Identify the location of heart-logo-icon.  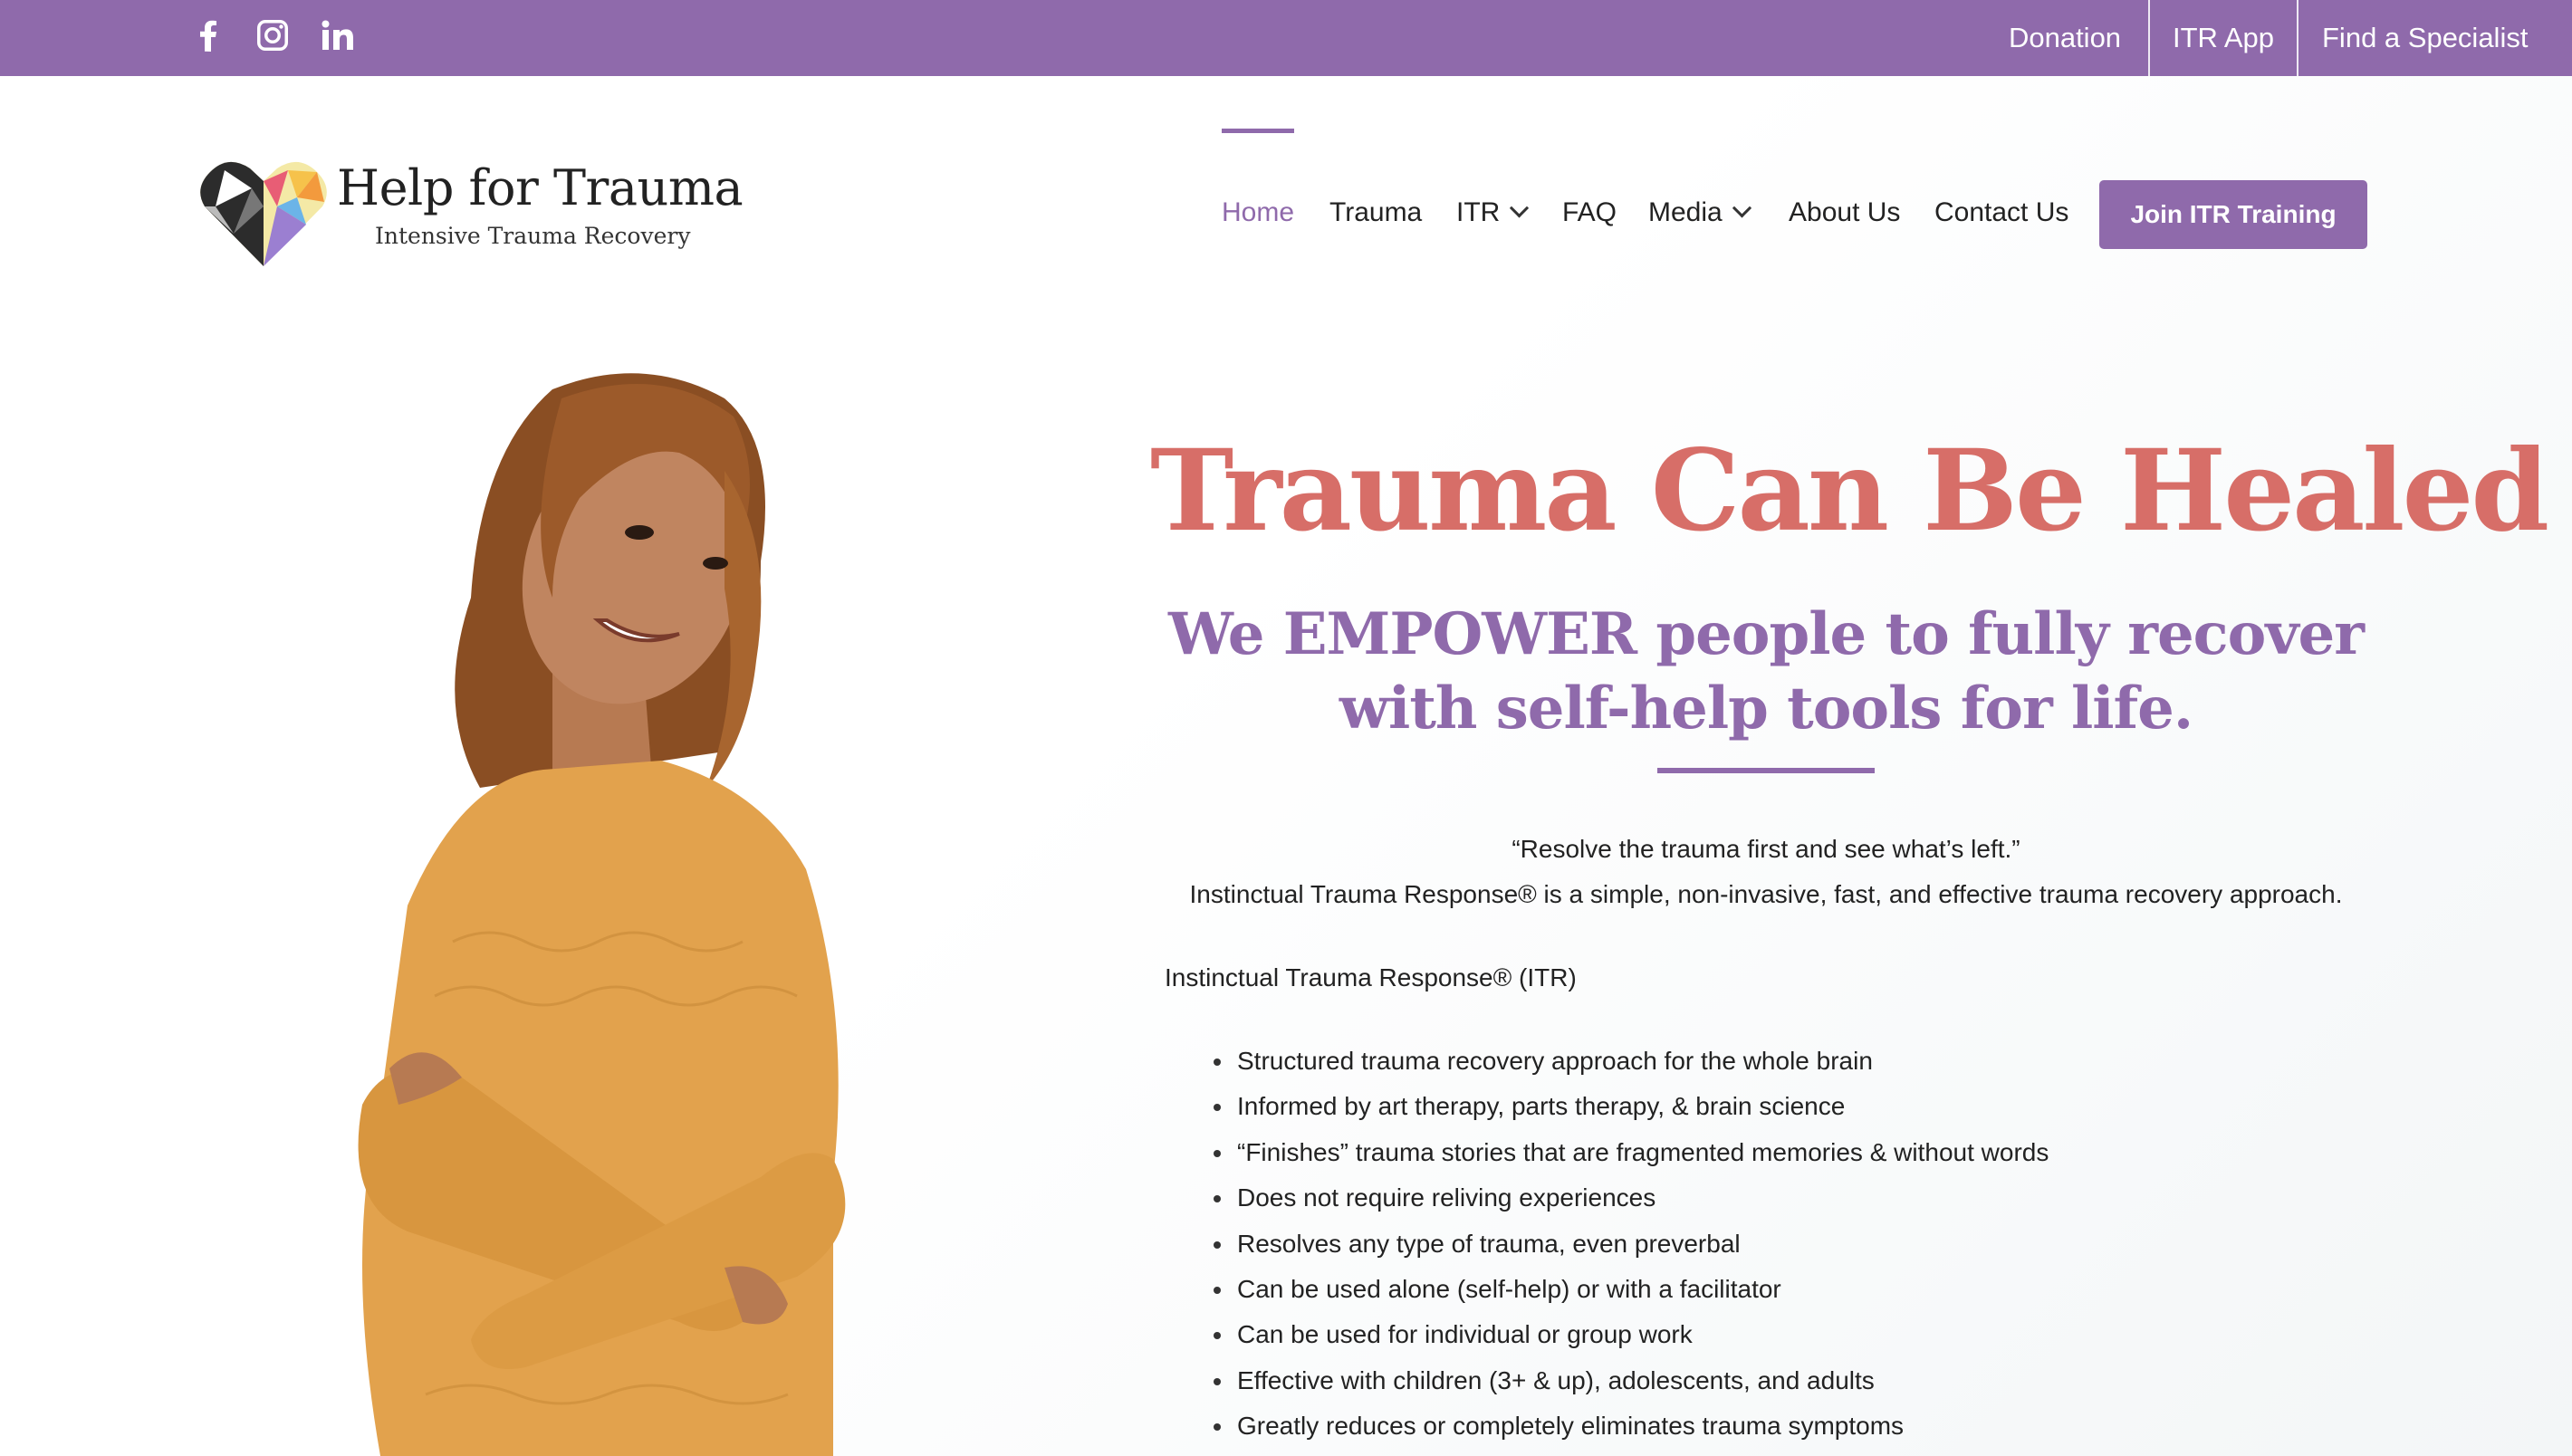
(263, 213).